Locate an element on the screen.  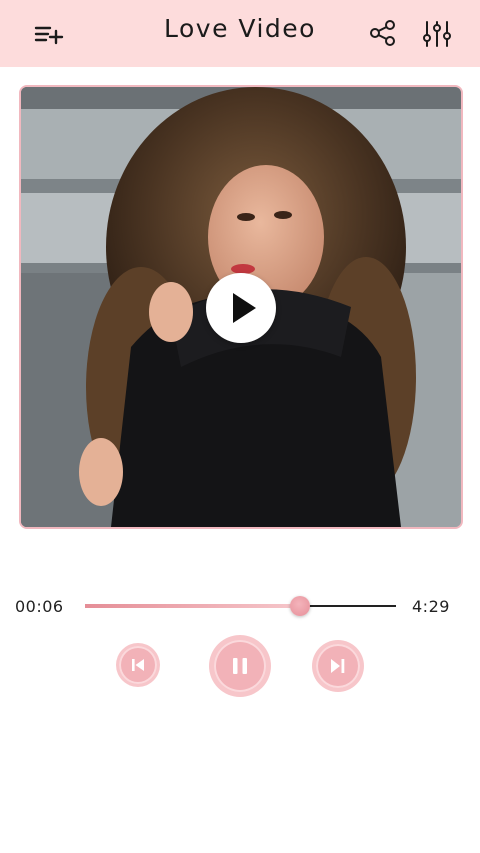
pause-icon is located at coordinates (240, 666).